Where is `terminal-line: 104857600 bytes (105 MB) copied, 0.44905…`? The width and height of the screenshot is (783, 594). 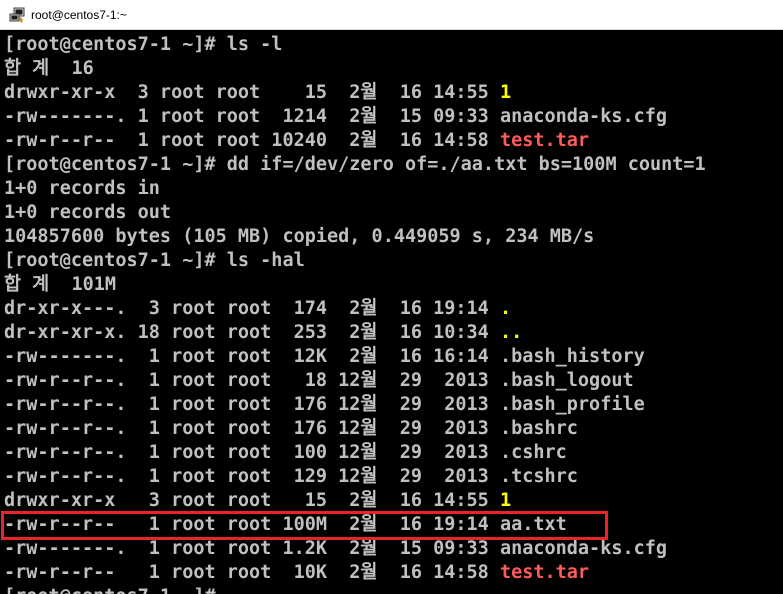
terminal-line: 104857600 bytes (105 MB) copied, 0.44905… is located at coordinates (299, 237).